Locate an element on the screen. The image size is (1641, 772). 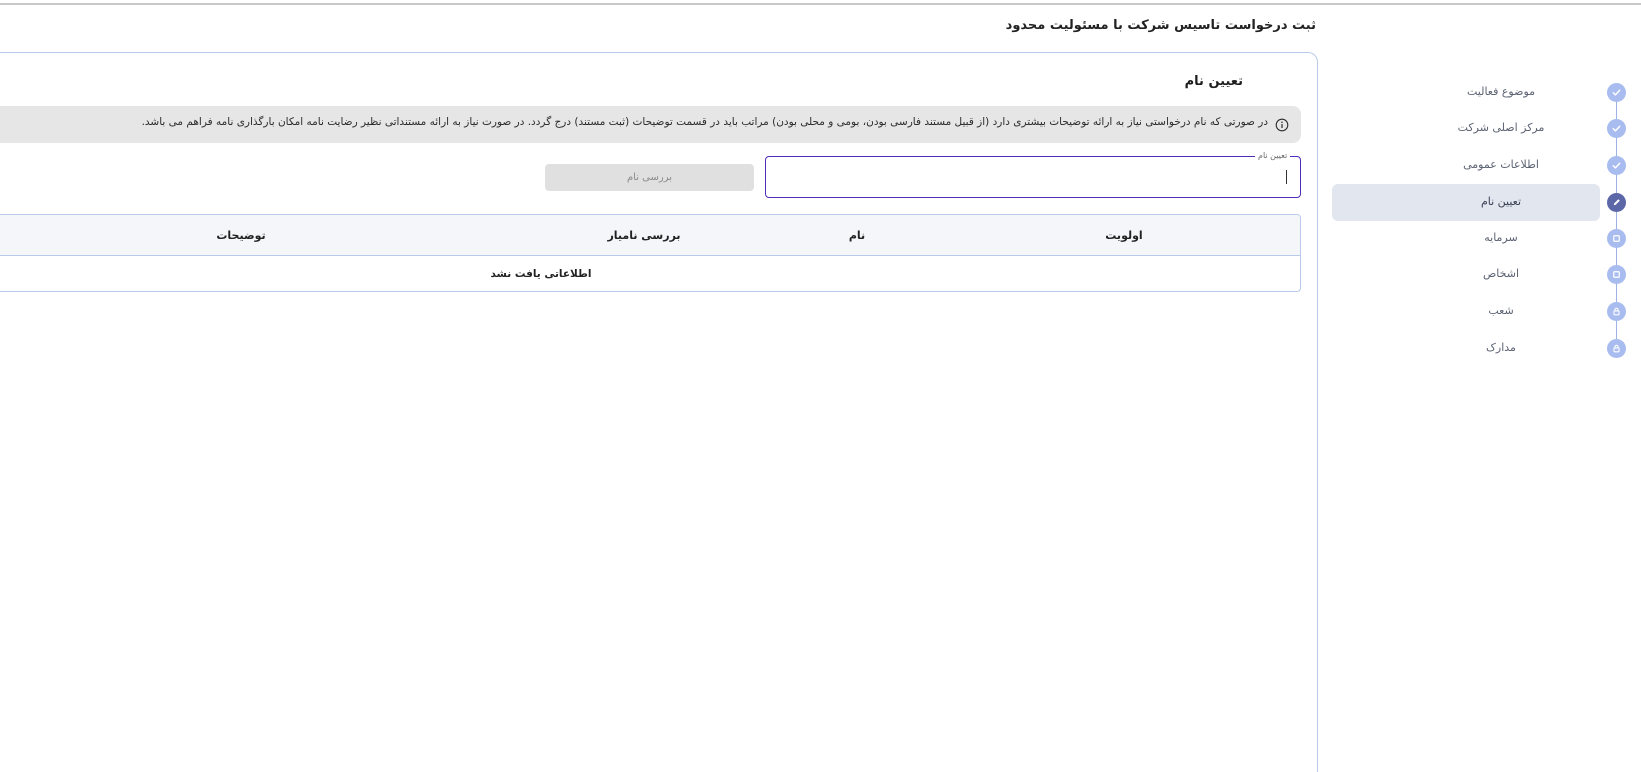
empty-row: اطلاعاتی یافت نشد is located at coordinates (650, 273).